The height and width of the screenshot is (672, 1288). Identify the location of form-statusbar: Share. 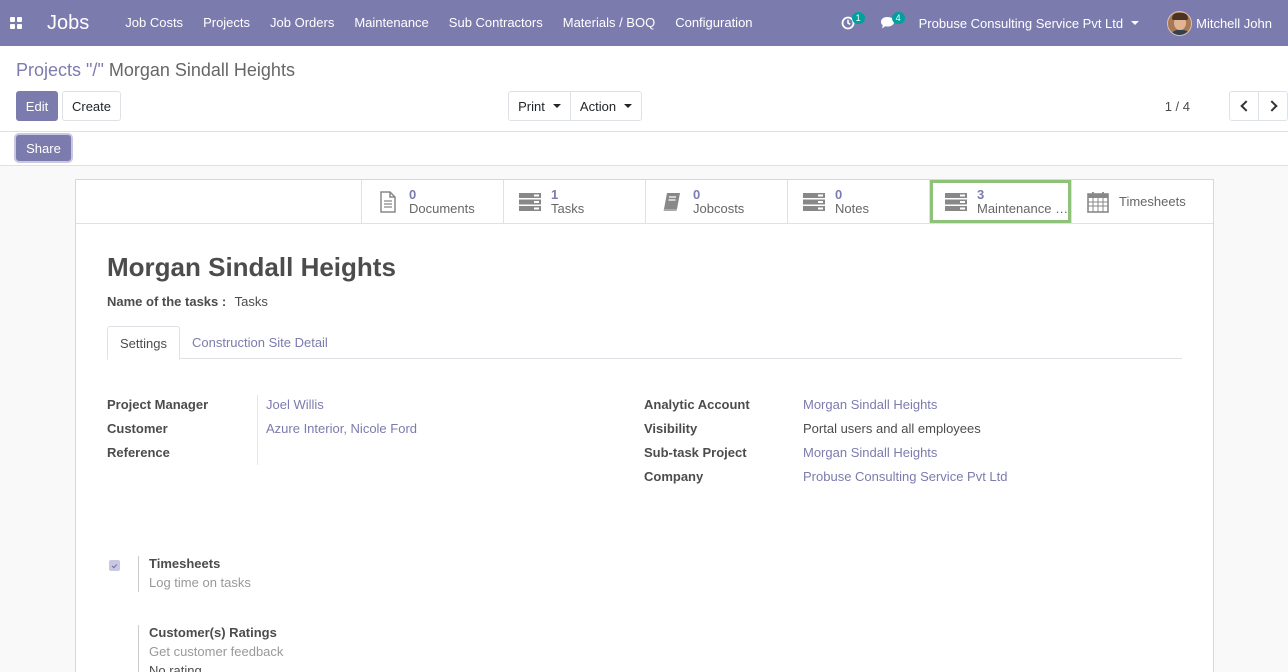
(644, 149).